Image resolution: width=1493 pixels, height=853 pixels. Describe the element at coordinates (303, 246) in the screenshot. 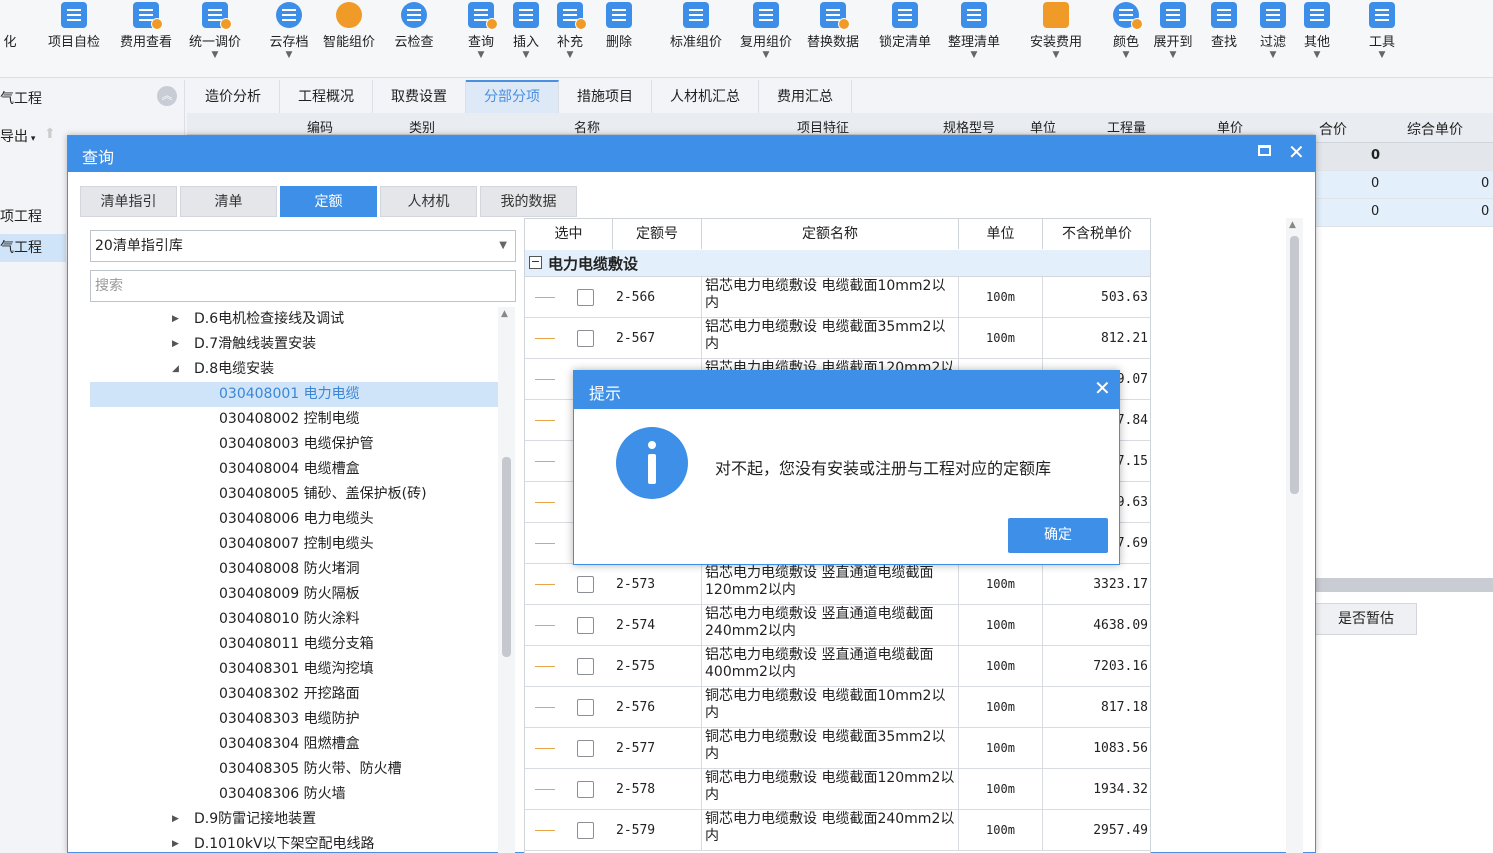

I see `library-select: 20清单指引库 ▼` at that location.